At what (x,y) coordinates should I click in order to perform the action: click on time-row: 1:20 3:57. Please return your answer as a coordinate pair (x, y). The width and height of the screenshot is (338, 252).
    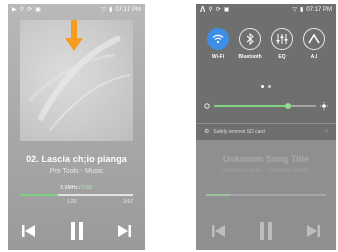
    Looking at the image, I should click on (76, 202).